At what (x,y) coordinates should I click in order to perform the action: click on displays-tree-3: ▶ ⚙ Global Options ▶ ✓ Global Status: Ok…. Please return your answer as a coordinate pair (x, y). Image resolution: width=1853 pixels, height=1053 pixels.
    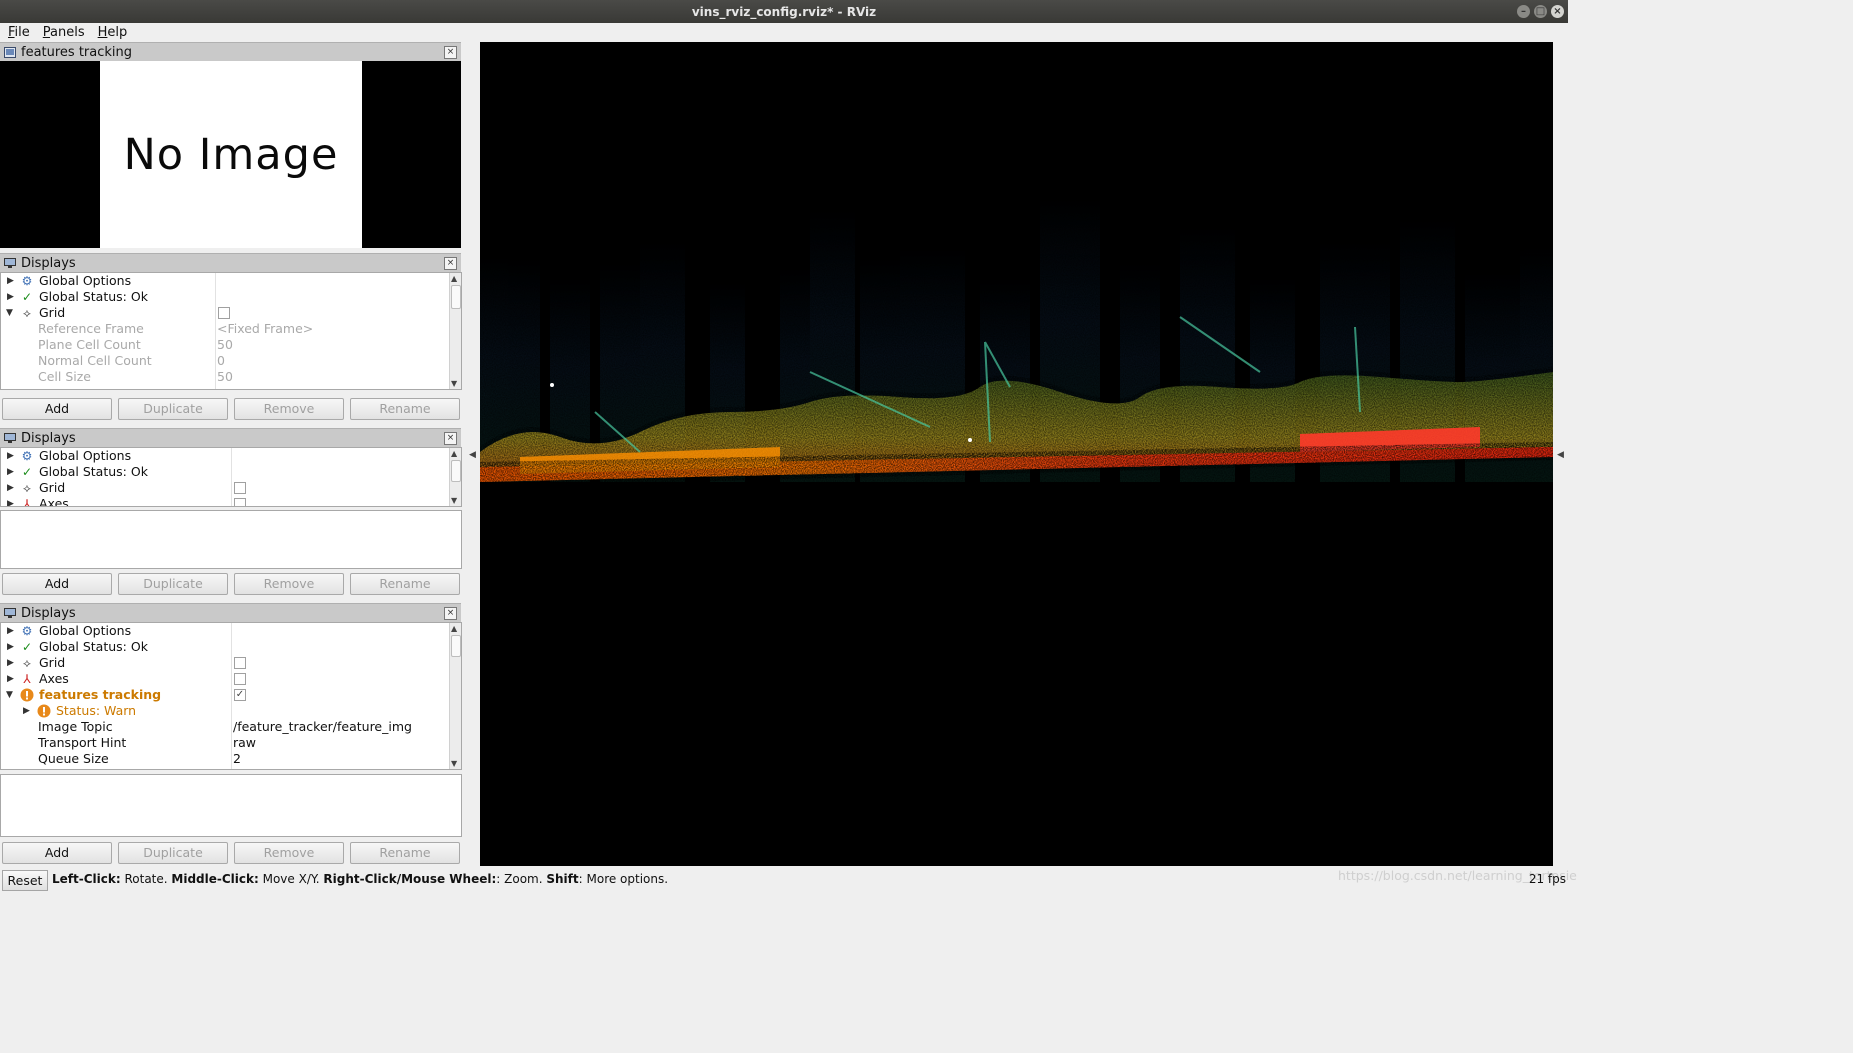
    Looking at the image, I should click on (231, 696).